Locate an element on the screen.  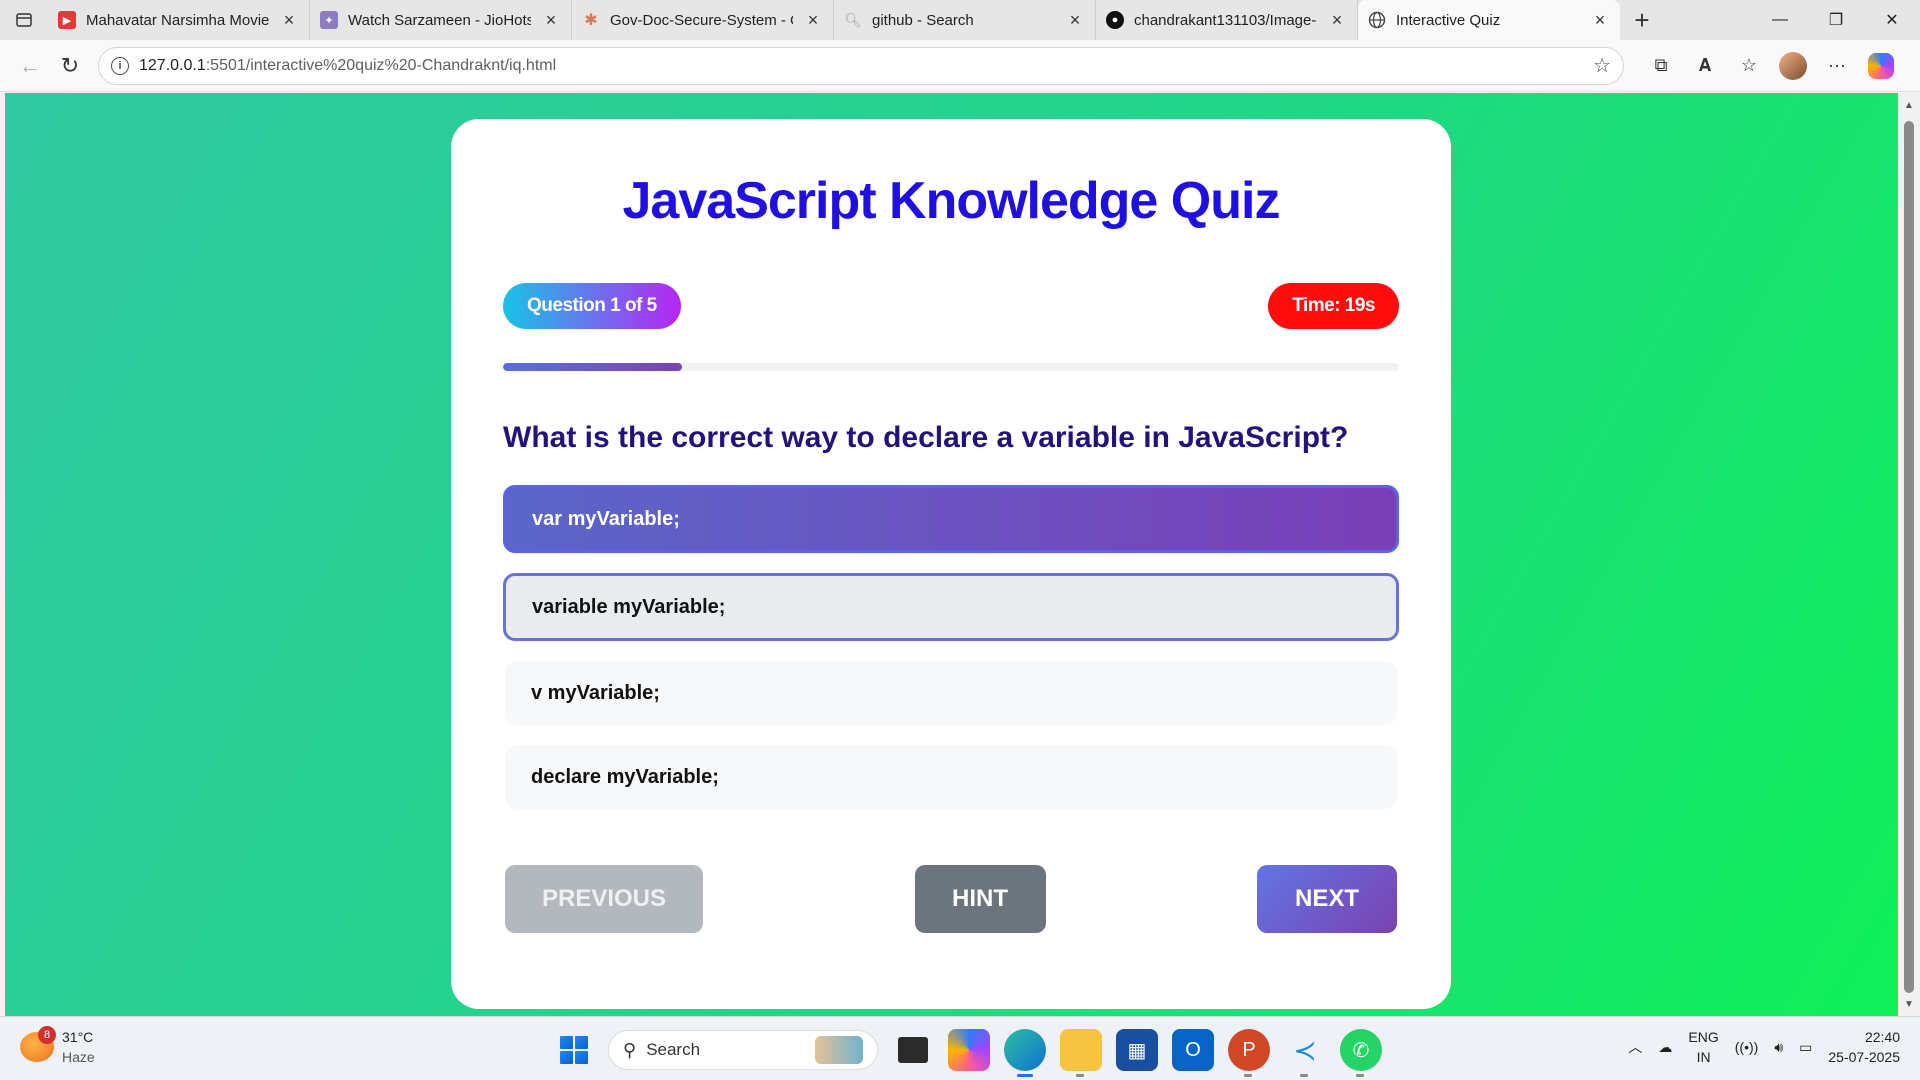
restore-icon: ❐ is located at coordinates (1836, 20).